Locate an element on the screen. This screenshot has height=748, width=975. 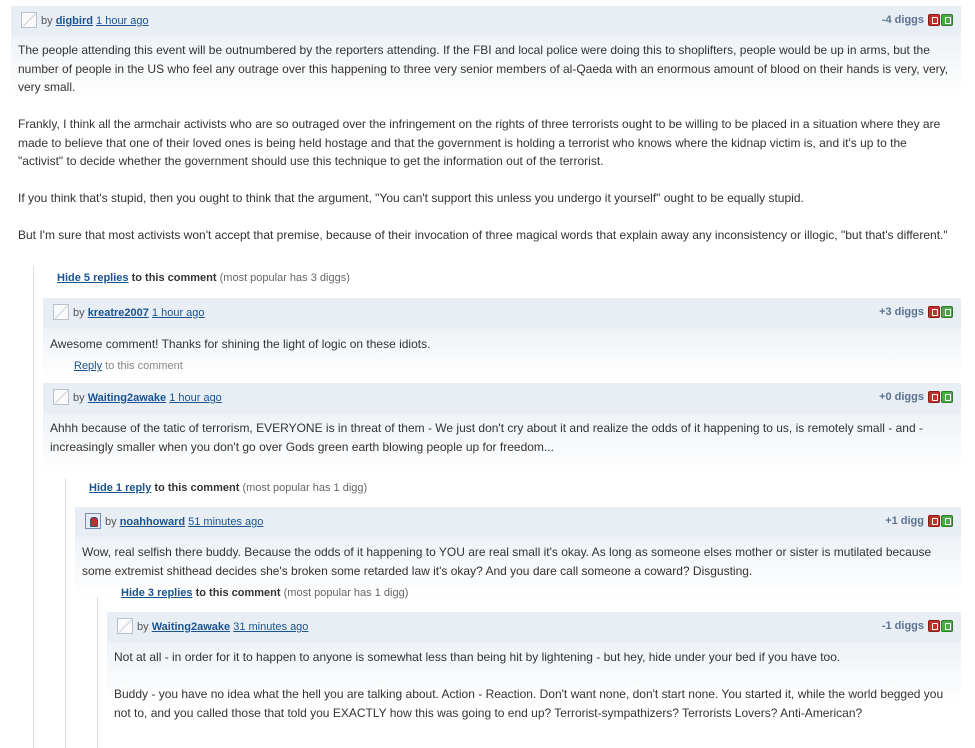
reply-action: Reply to this comment is located at coordinates (128, 366).